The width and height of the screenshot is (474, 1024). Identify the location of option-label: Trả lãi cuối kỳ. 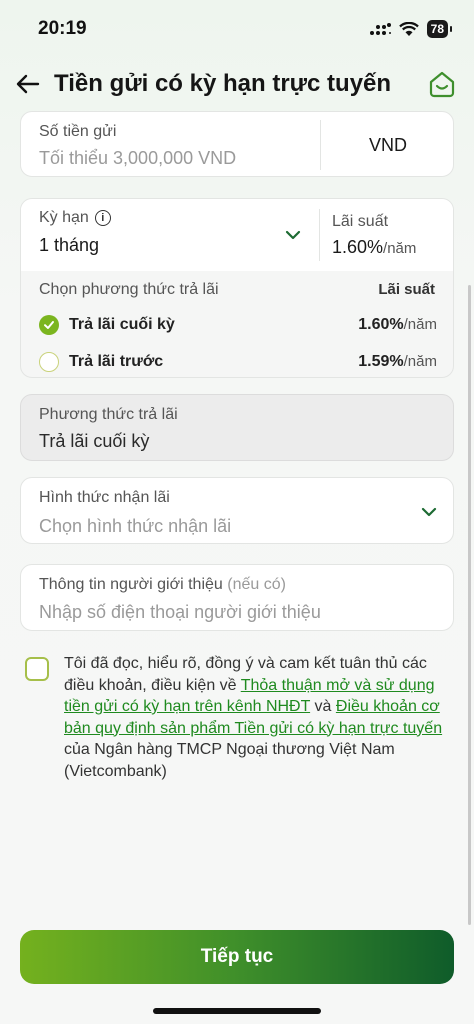
(122, 324).